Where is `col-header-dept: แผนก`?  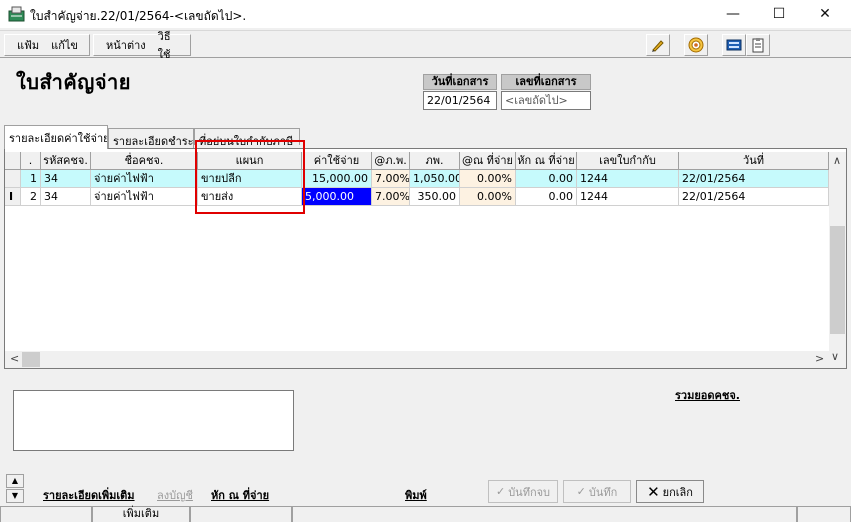 col-header-dept: แผนก is located at coordinates (250, 161).